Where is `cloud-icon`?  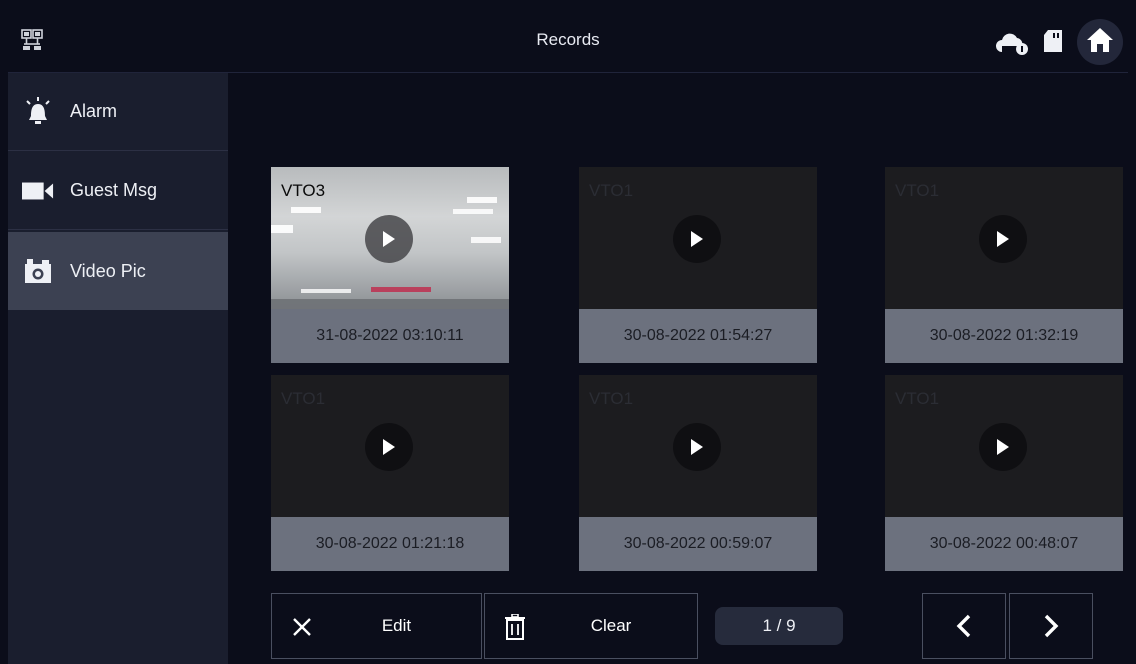 cloud-icon is located at coordinates (1014, 44).